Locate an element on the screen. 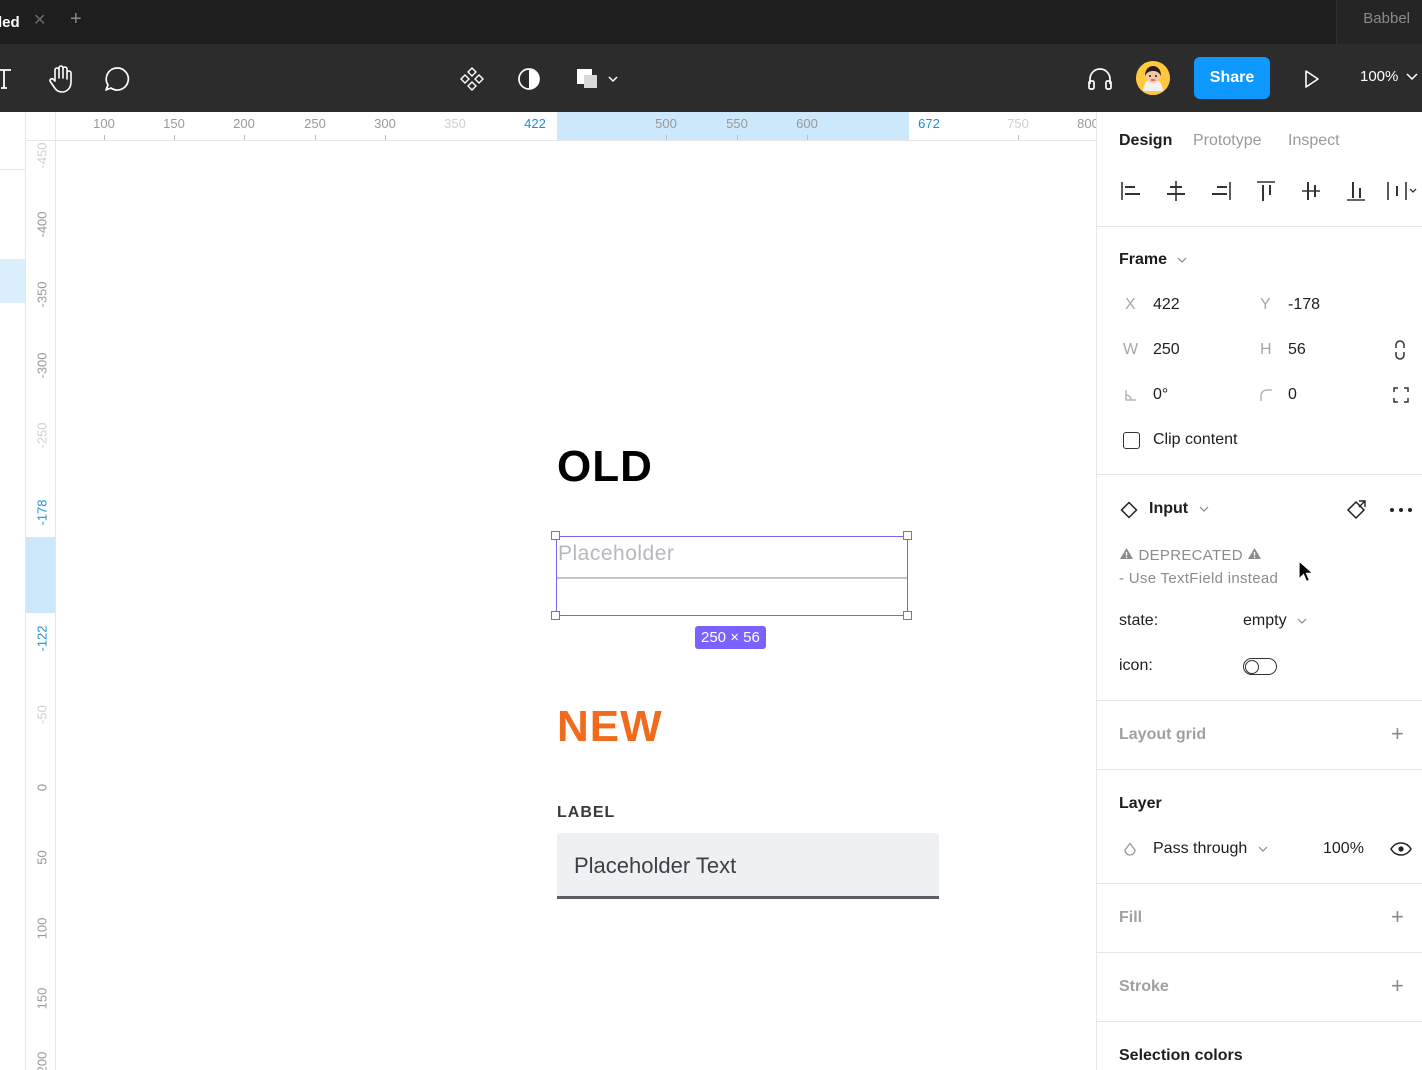 Image resolution: width=1422 pixels, height=1070 pixels. frame-section-title: Frame is located at coordinates (1153, 260).